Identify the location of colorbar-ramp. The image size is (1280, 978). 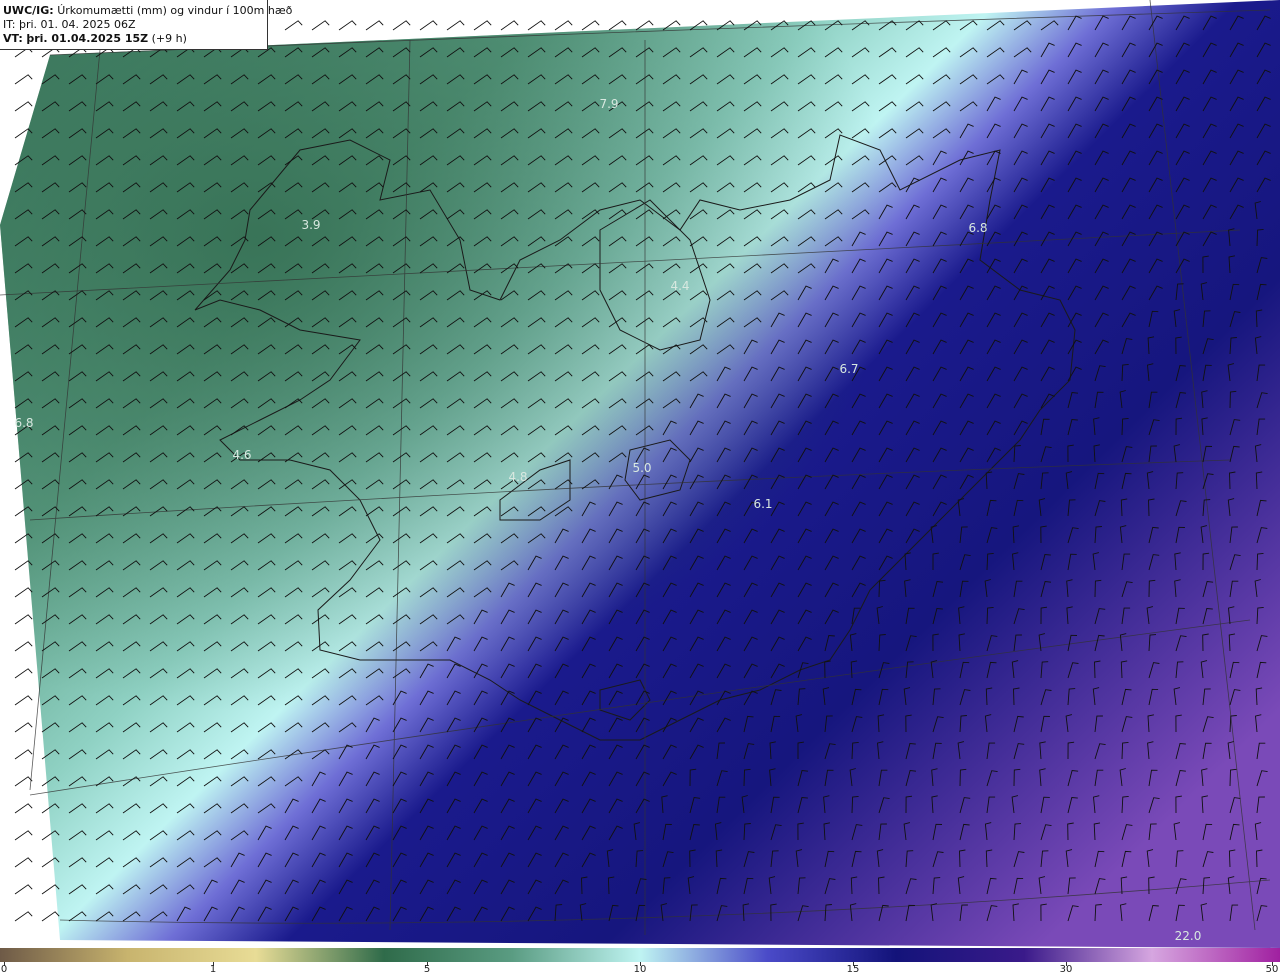
(640, 955).